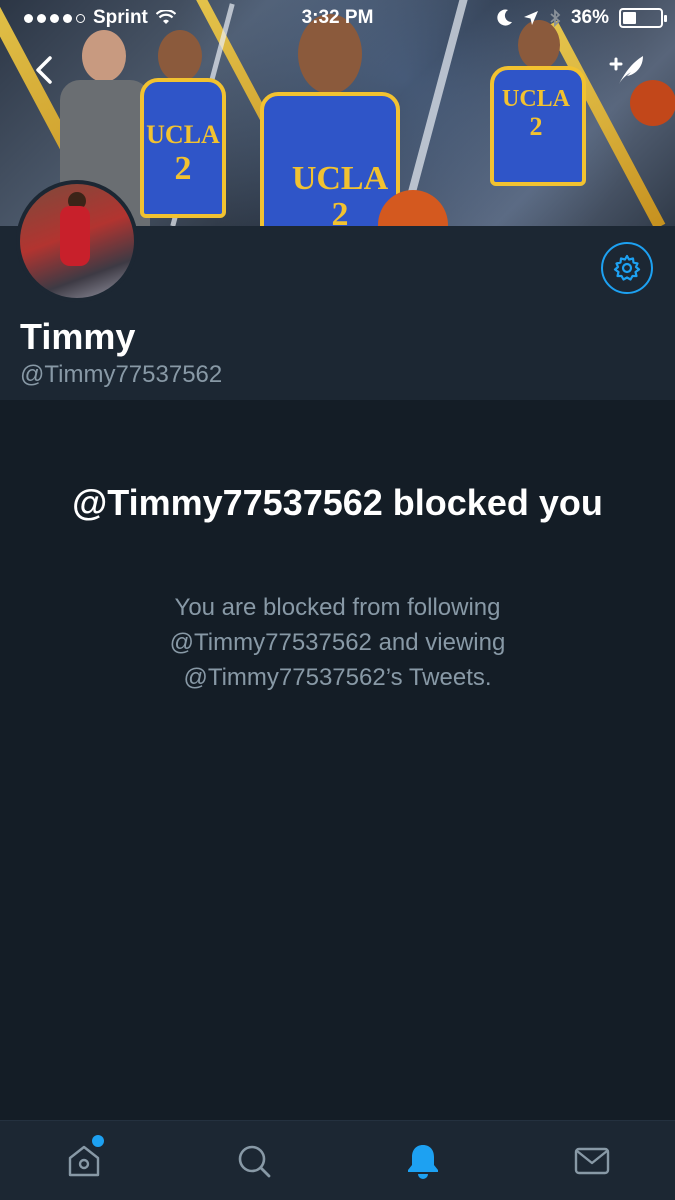  What do you see at coordinates (589, 17) in the screenshot?
I see `battery-percent: 36%` at bounding box center [589, 17].